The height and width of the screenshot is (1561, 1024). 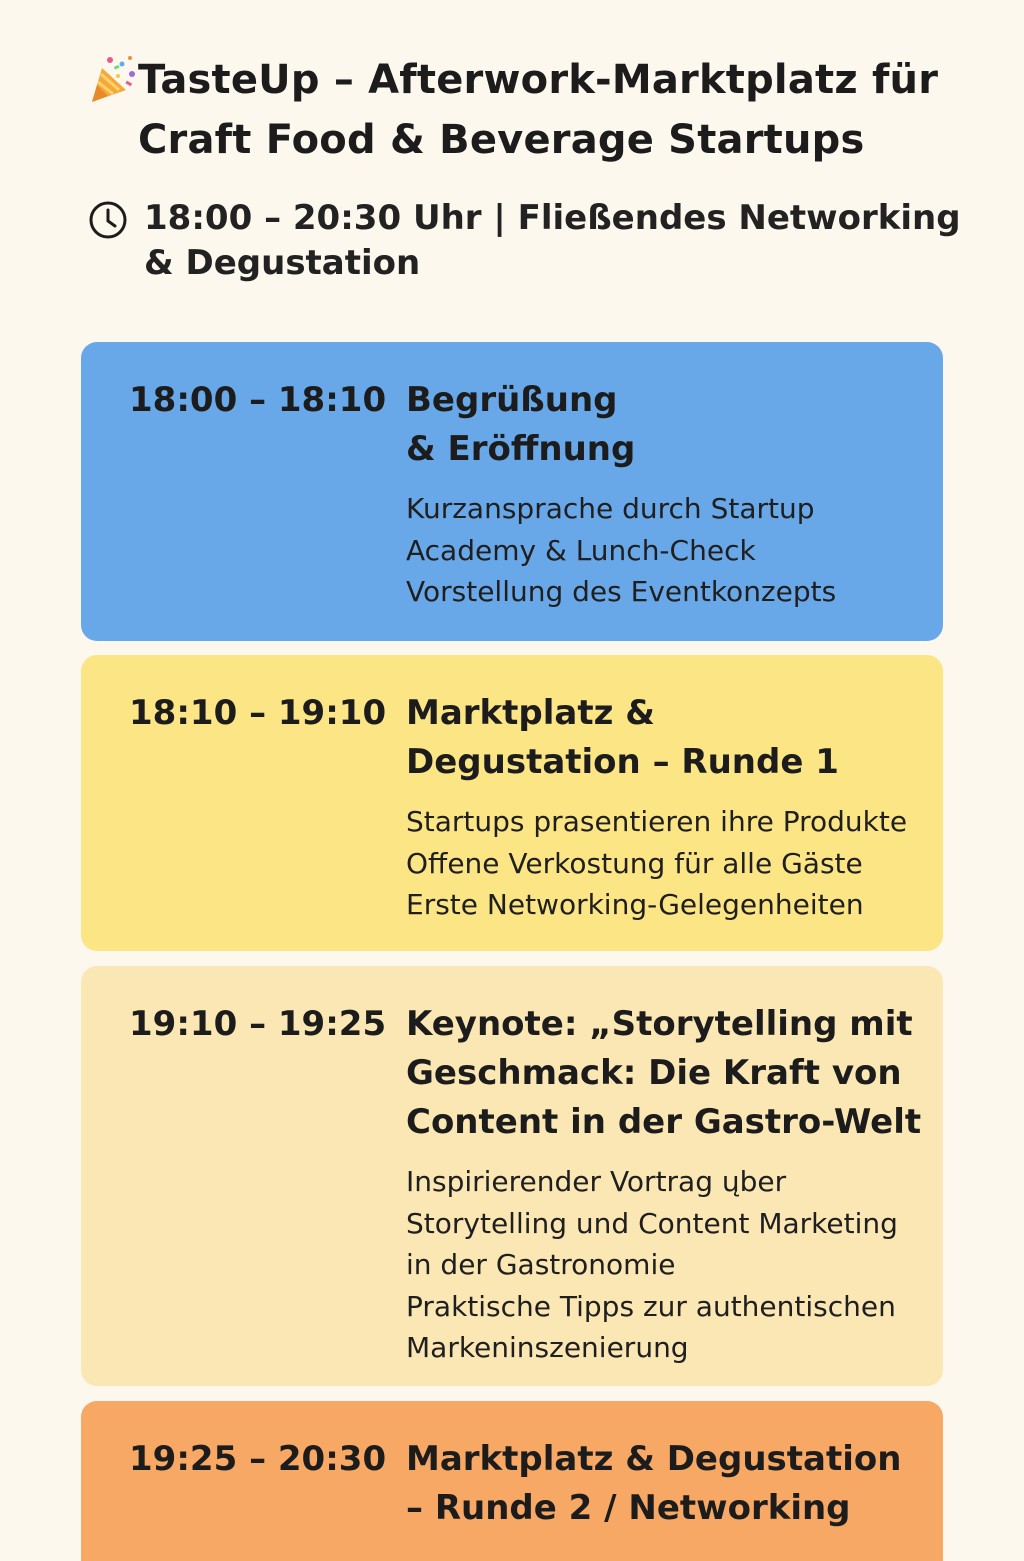 I want to click on agenda-detail-line: Startups prasentieren ihre Produkte, so click(x=657, y=821).